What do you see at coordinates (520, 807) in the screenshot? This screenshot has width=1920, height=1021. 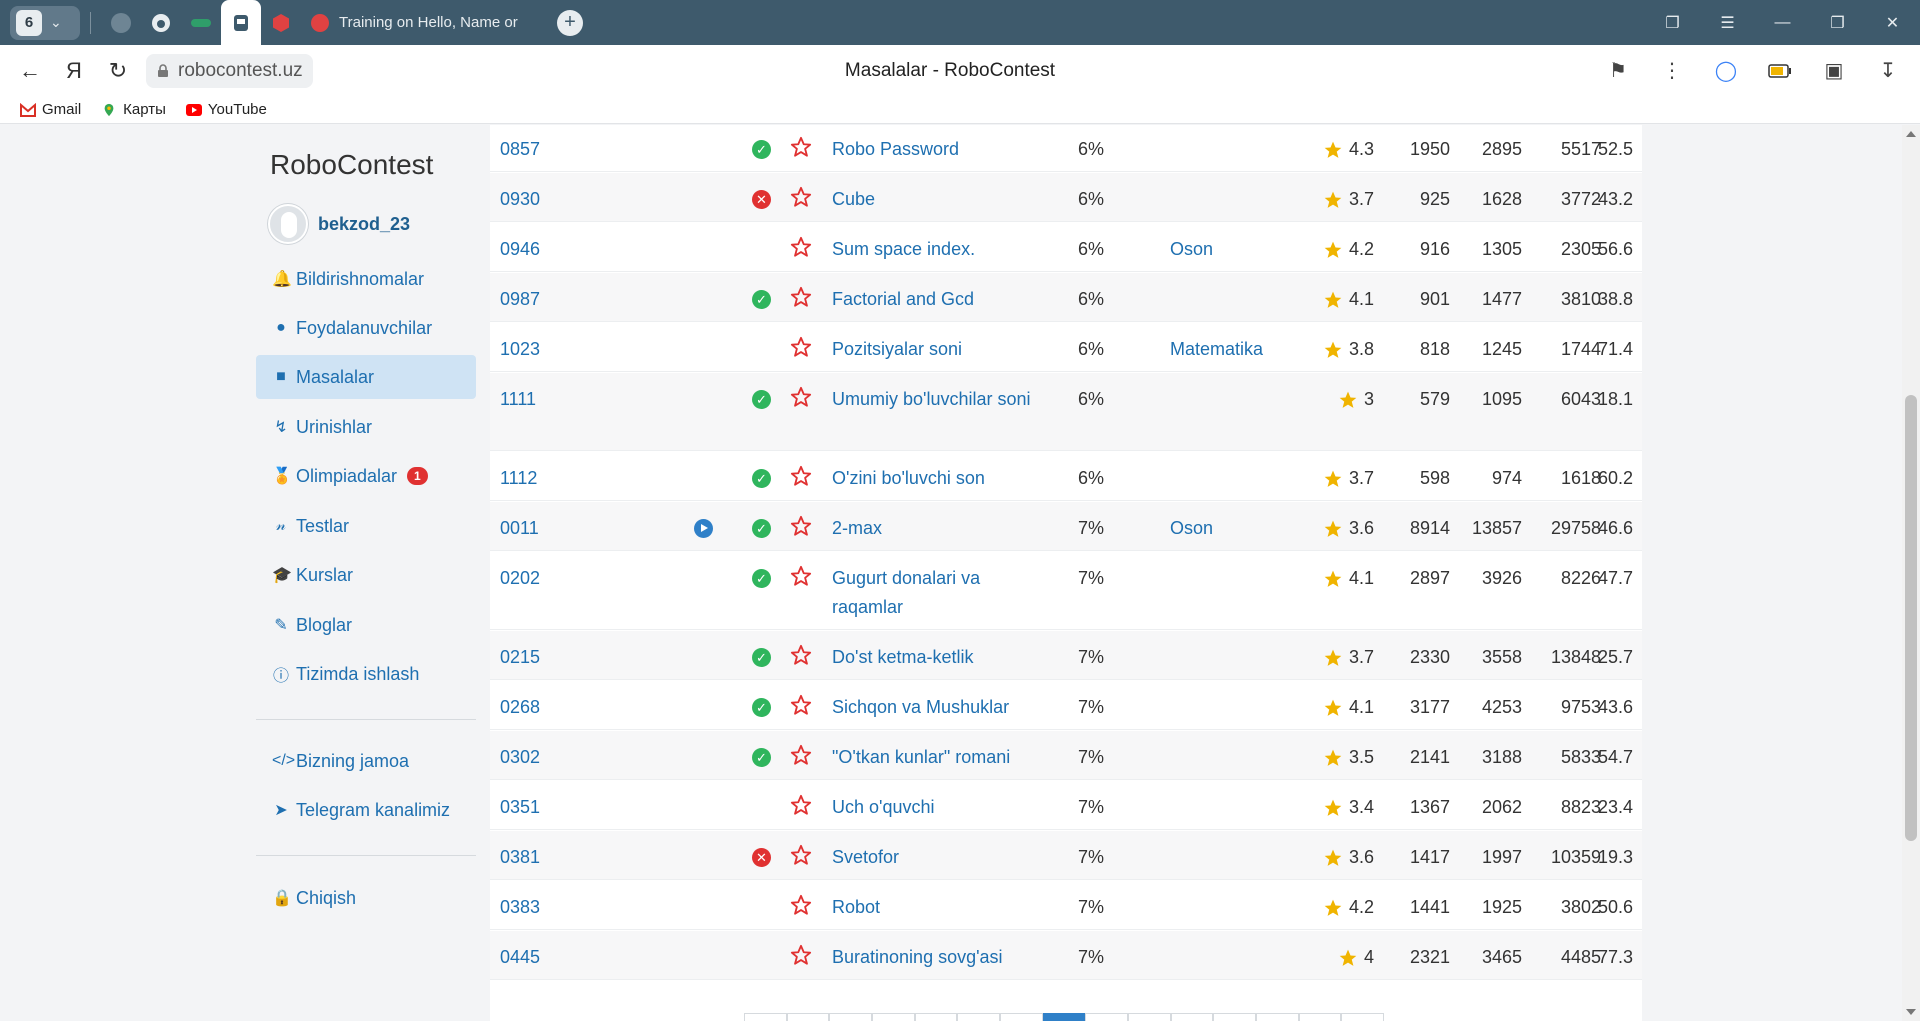 I see `problem-id-link: 0351` at bounding box center [520, 807].